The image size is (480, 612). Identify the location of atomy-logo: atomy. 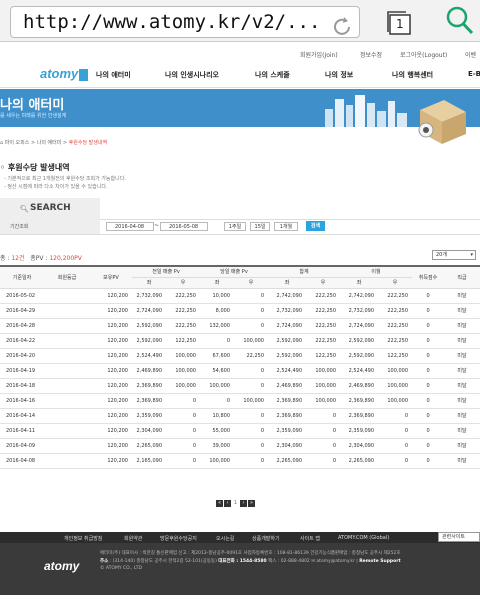
(64, 73).